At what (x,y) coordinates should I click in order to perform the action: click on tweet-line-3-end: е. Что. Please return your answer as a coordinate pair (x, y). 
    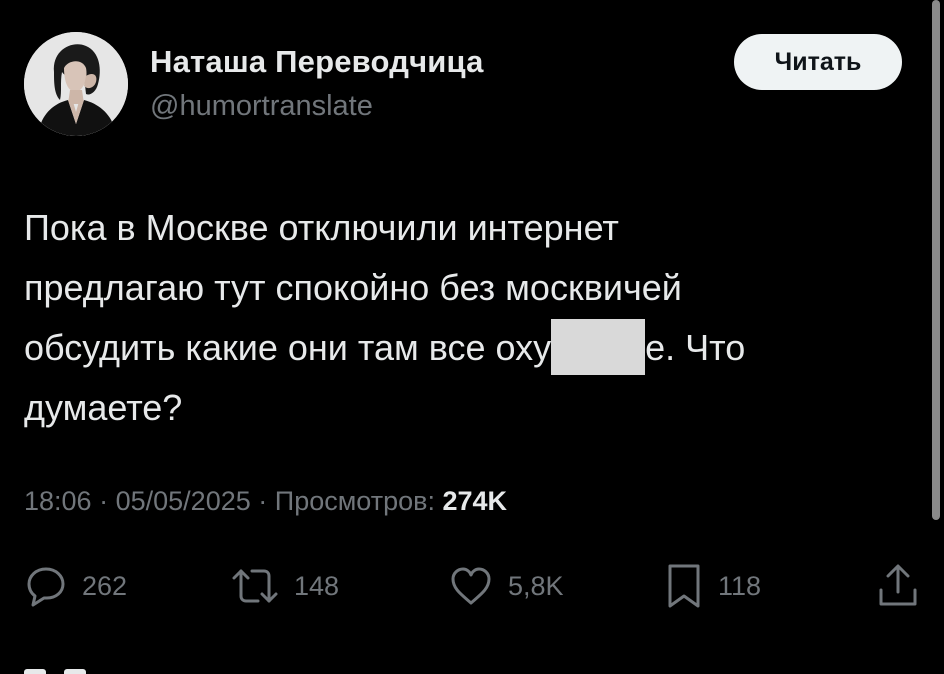
    Looking at the image, I should click on (695, 347).